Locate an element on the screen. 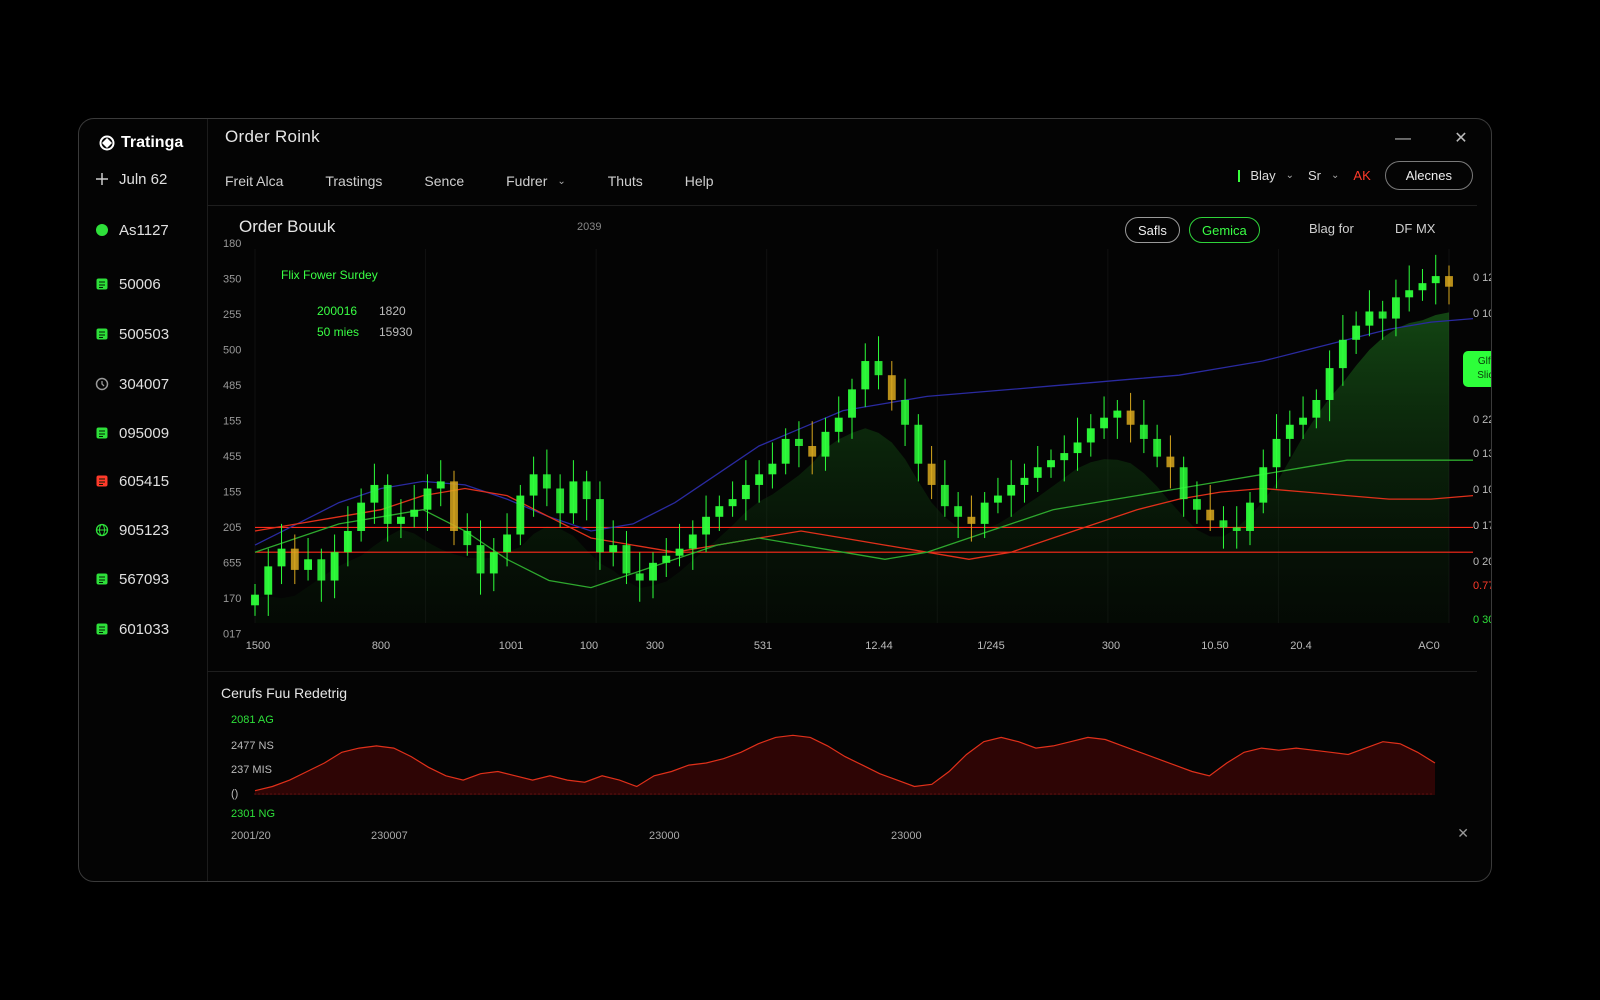  sub-y-label: 237 MIS is located at coordinates (251, 770).